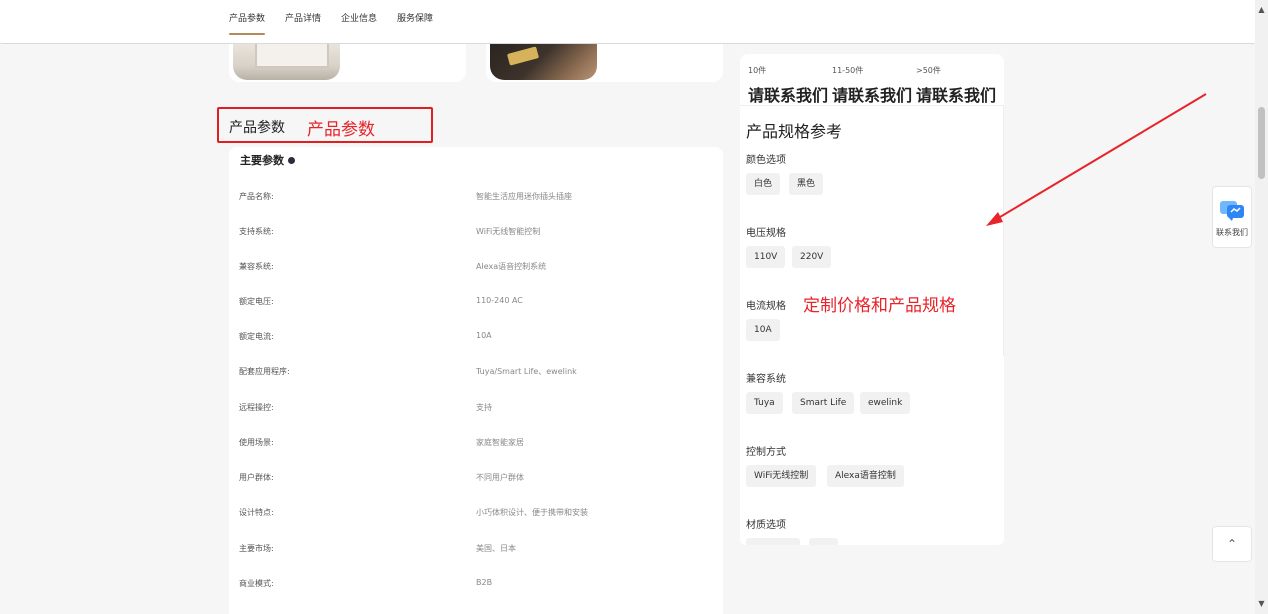 The height and width of the screenshot is (614, 1268). I want to click on param-row: 支持系统: WiFi无线智能控制, so click(474, 236).